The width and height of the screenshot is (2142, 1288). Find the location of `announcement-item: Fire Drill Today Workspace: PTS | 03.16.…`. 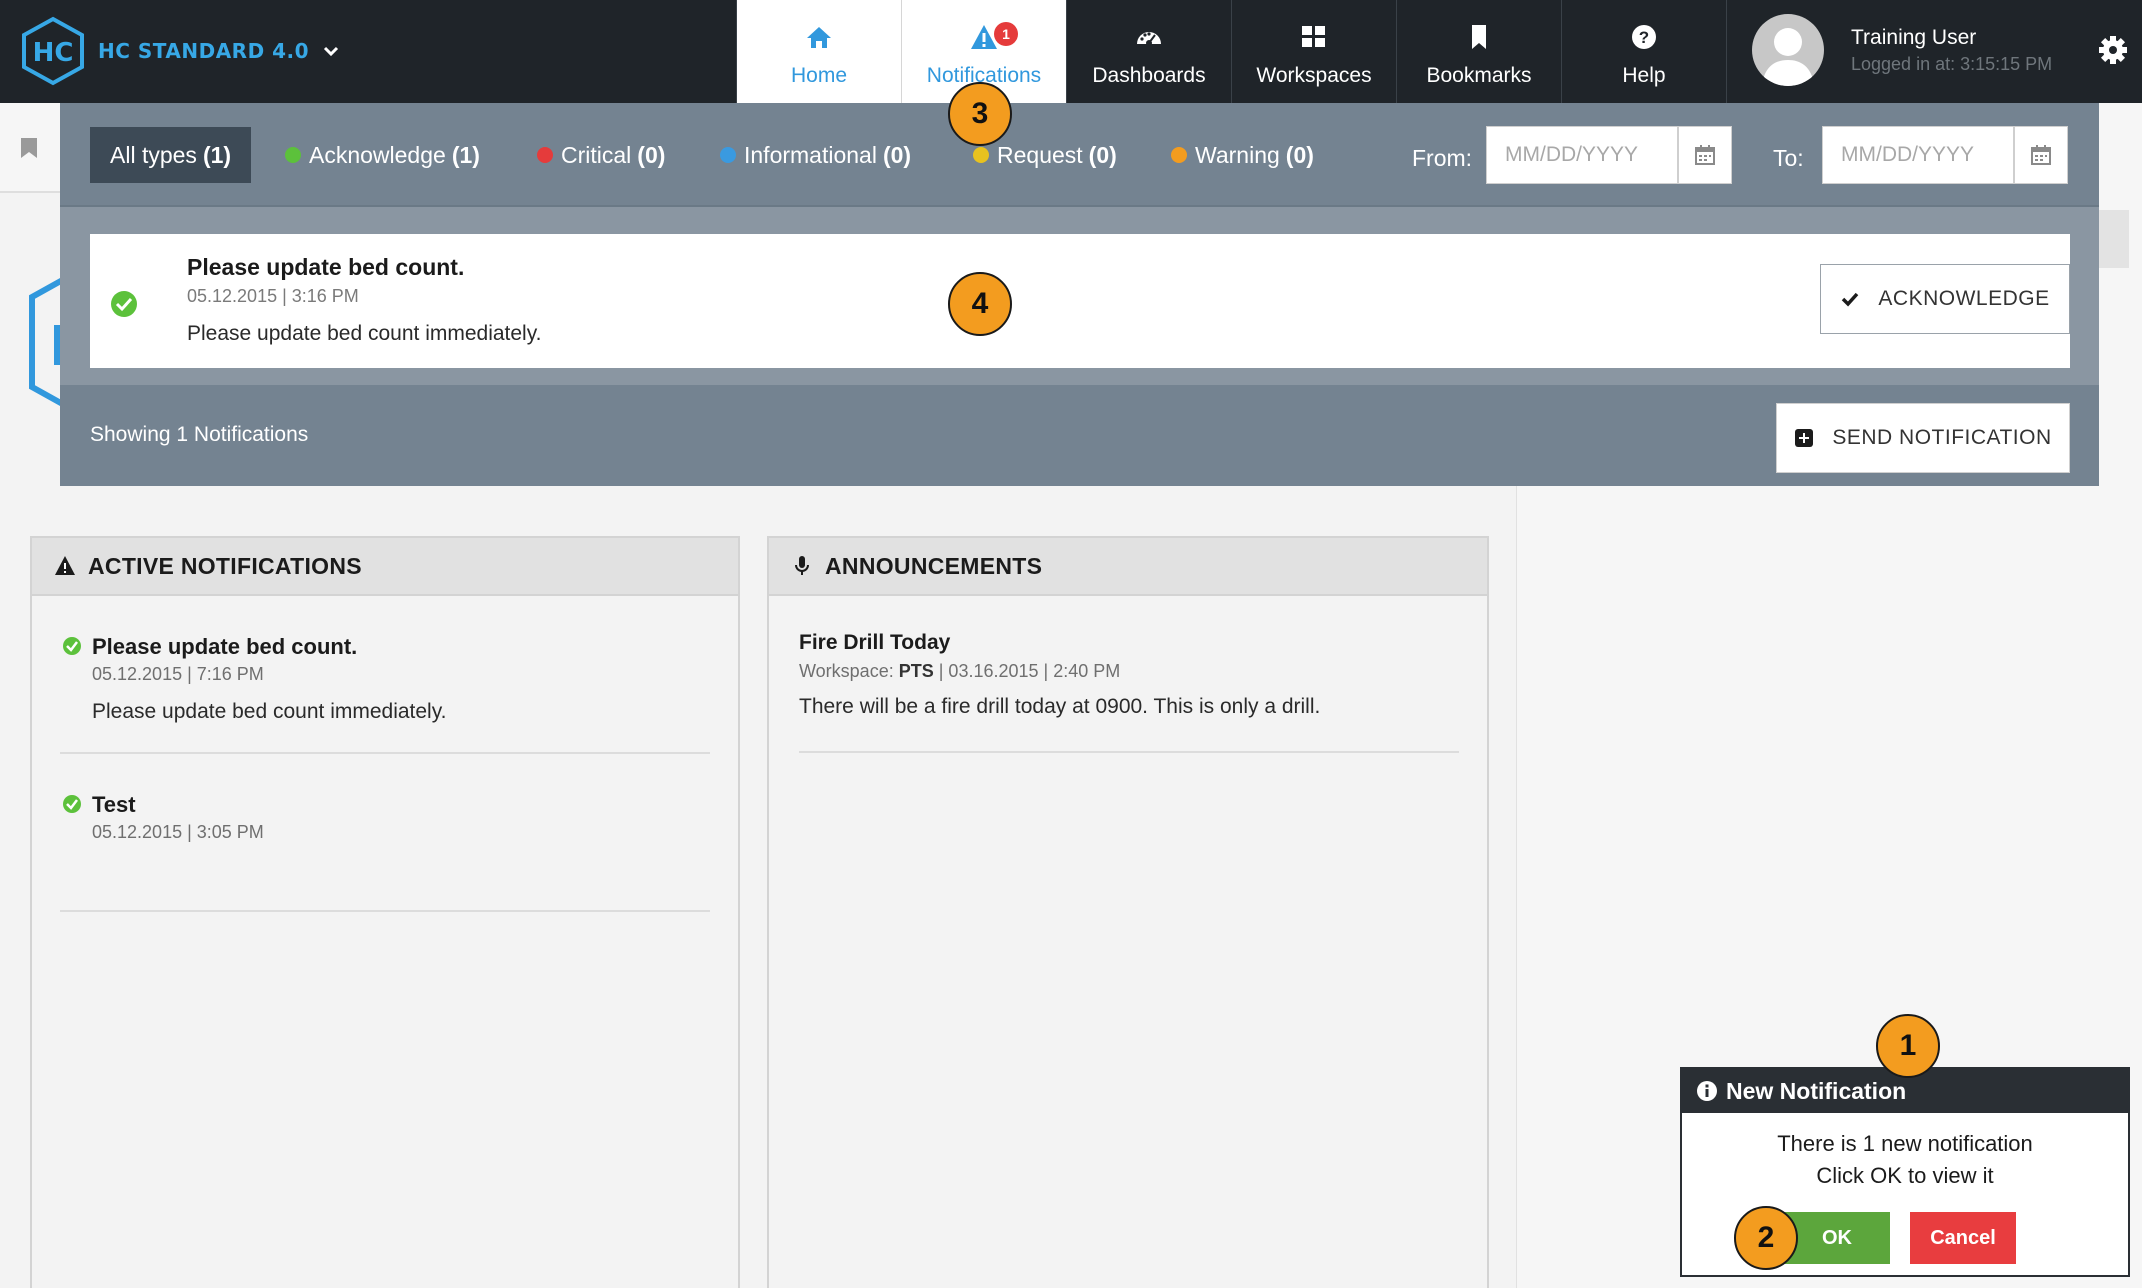

announcement-item: Fire Drill Today Workspace: PTS | 03.16.… is located at coordinates (1129, 692).